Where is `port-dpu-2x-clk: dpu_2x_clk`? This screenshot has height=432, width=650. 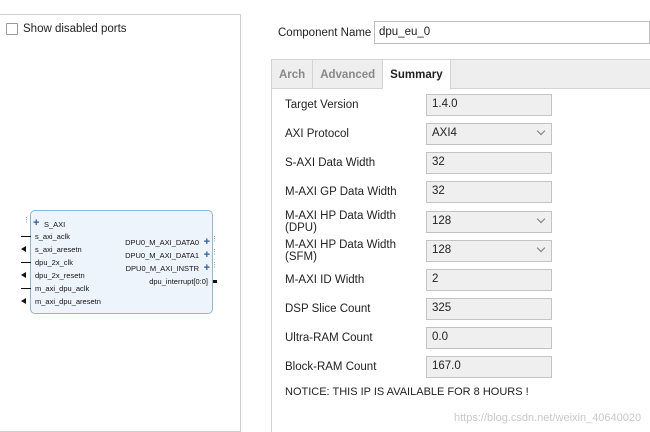 port-dpu-2x-clk: dpu_2x_clk is located at coordinates (54, 262).